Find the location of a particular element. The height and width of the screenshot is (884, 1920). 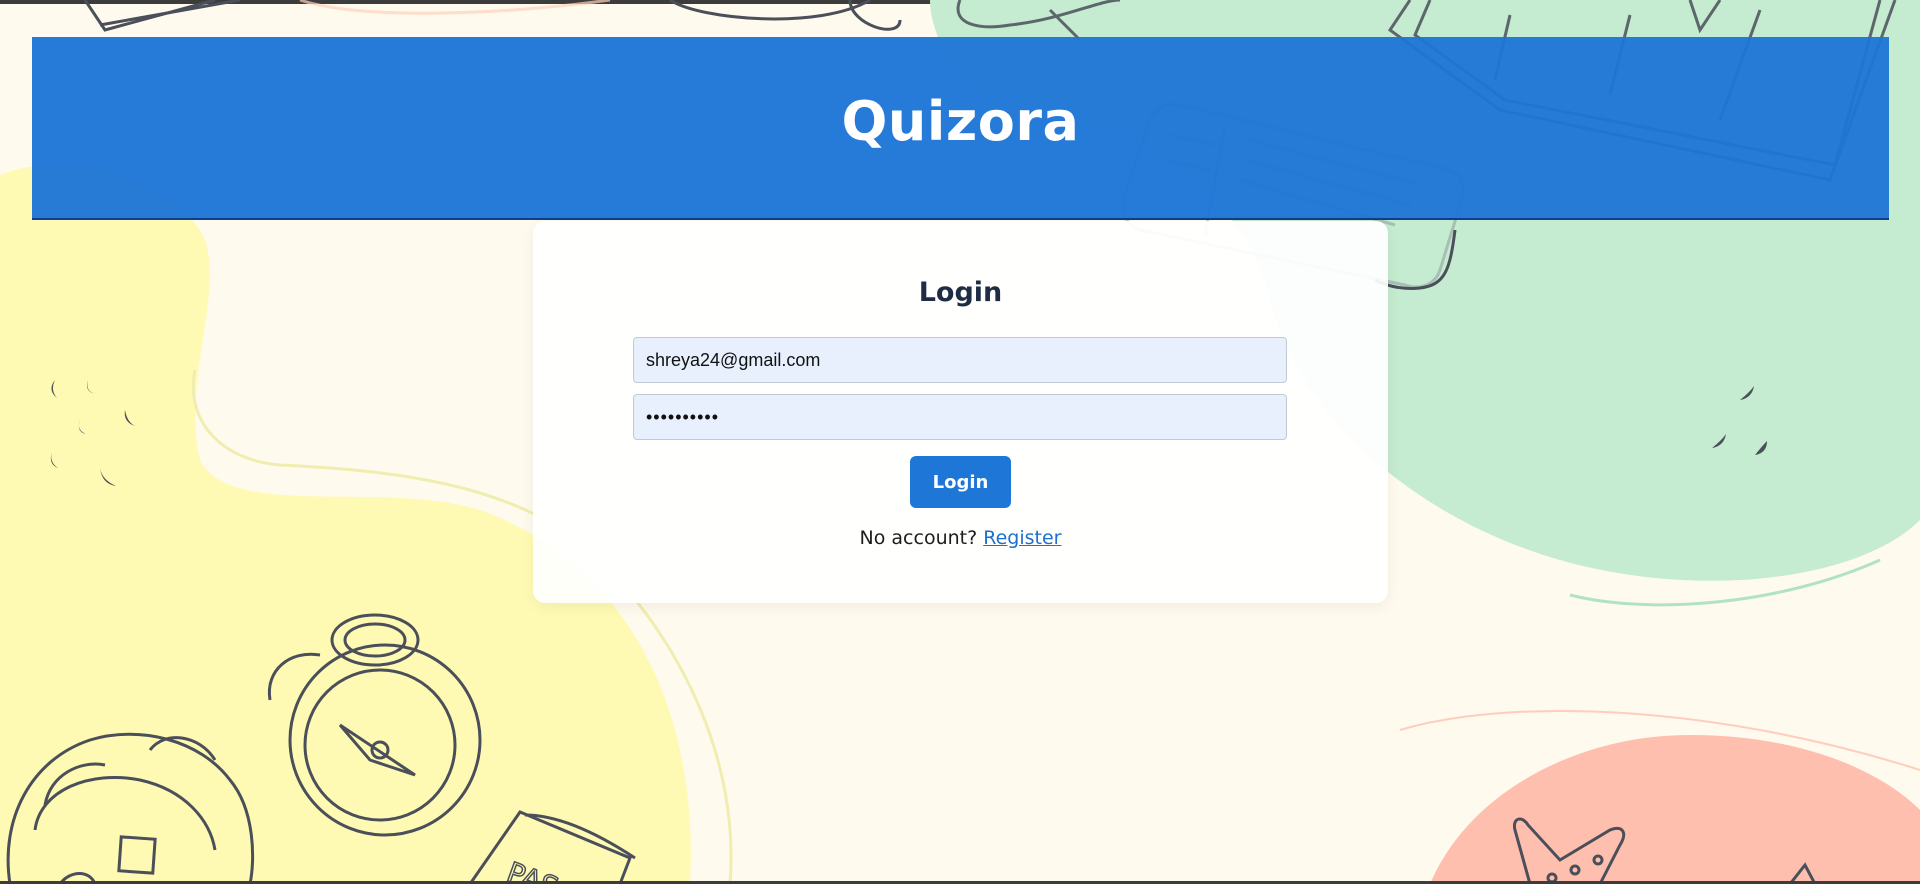

app-title: Quizora is located at coordinates (960, 121).